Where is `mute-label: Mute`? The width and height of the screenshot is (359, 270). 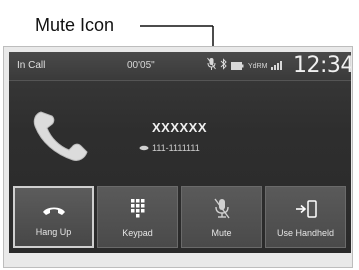
mute-label: Mute is located at coordinates (221, 233).